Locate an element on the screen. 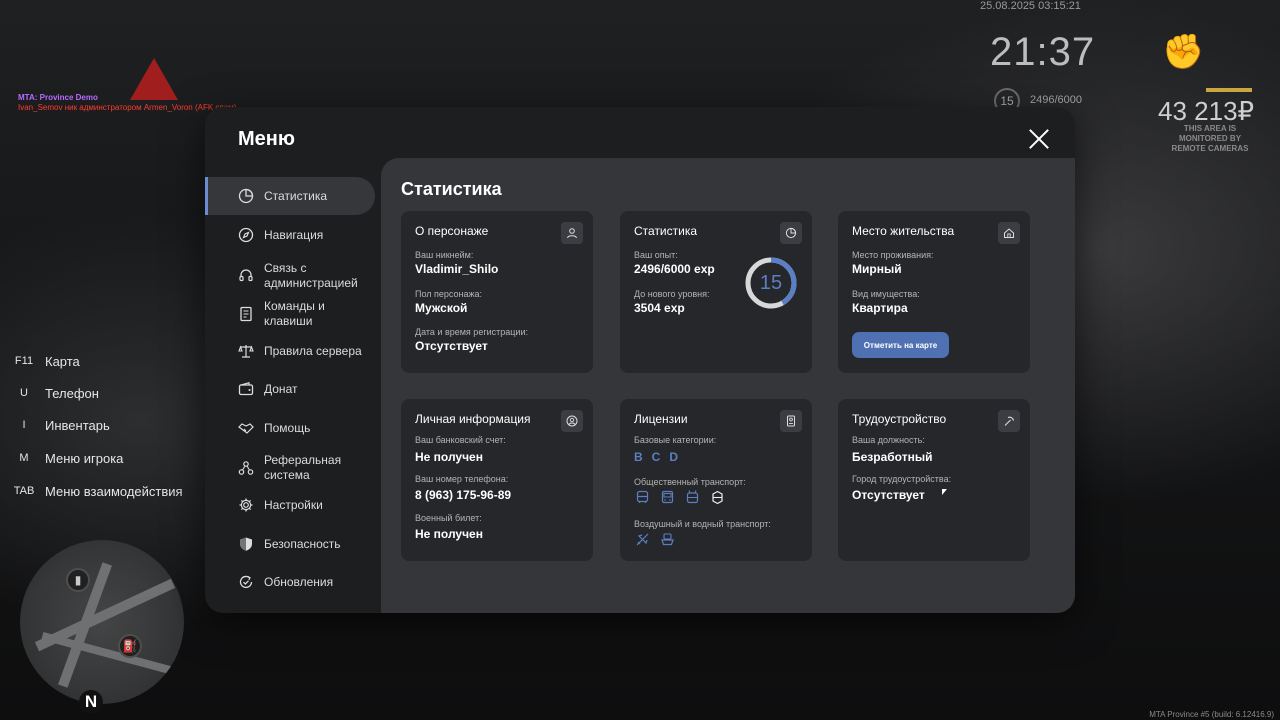 The width and height of the screenshot is (1280, 720). keybind-player-menu: M Меню игрока is located at coordinates (112, 458).